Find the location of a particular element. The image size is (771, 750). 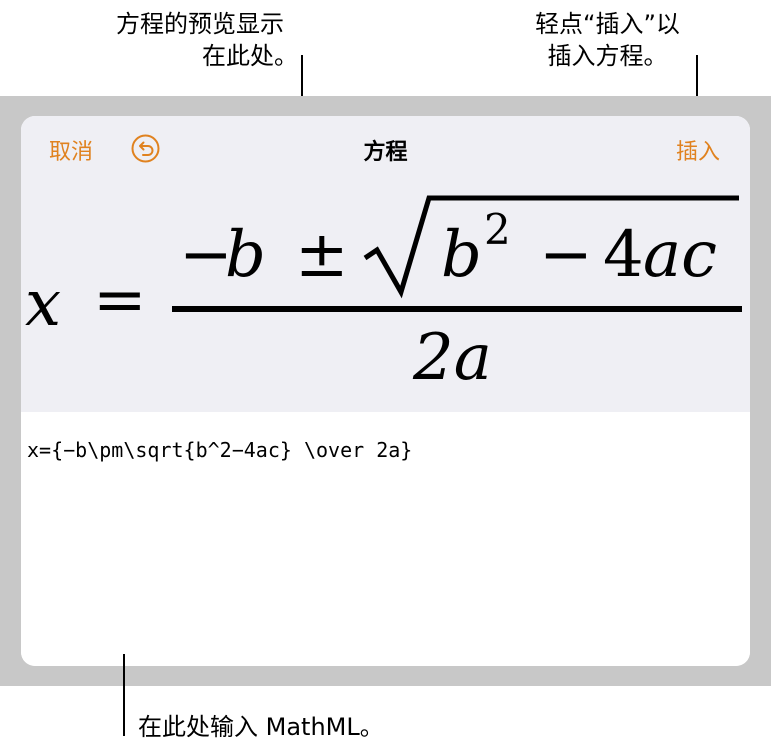

navbar: 取消 方程 插入 is located at coordinates (385, 148).